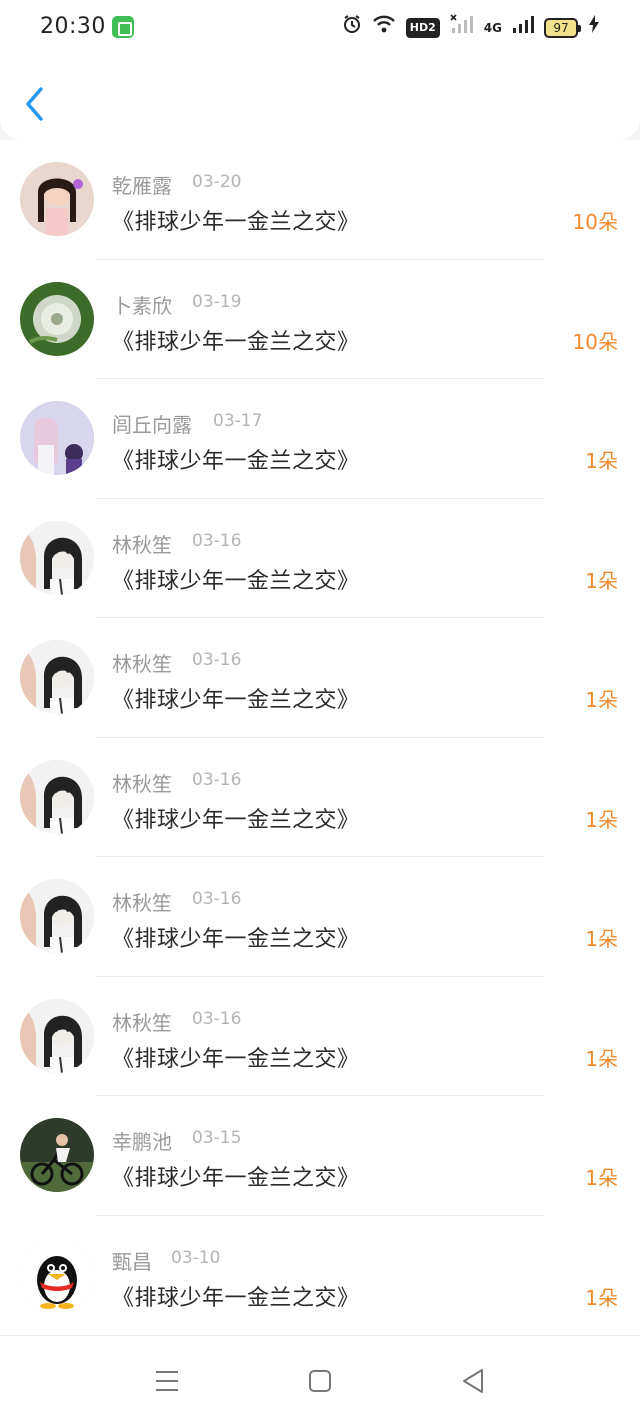  I want to click on charging-icon, so click(594, 28).